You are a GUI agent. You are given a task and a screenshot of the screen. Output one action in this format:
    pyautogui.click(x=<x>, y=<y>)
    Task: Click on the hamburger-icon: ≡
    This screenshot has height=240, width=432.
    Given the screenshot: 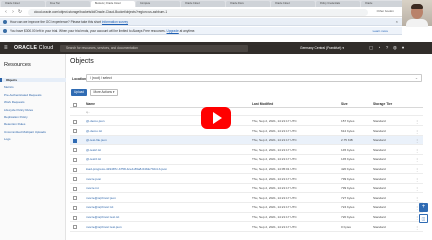 What is the action you would take?
    pyautogui.click(x=7, y=48)
    